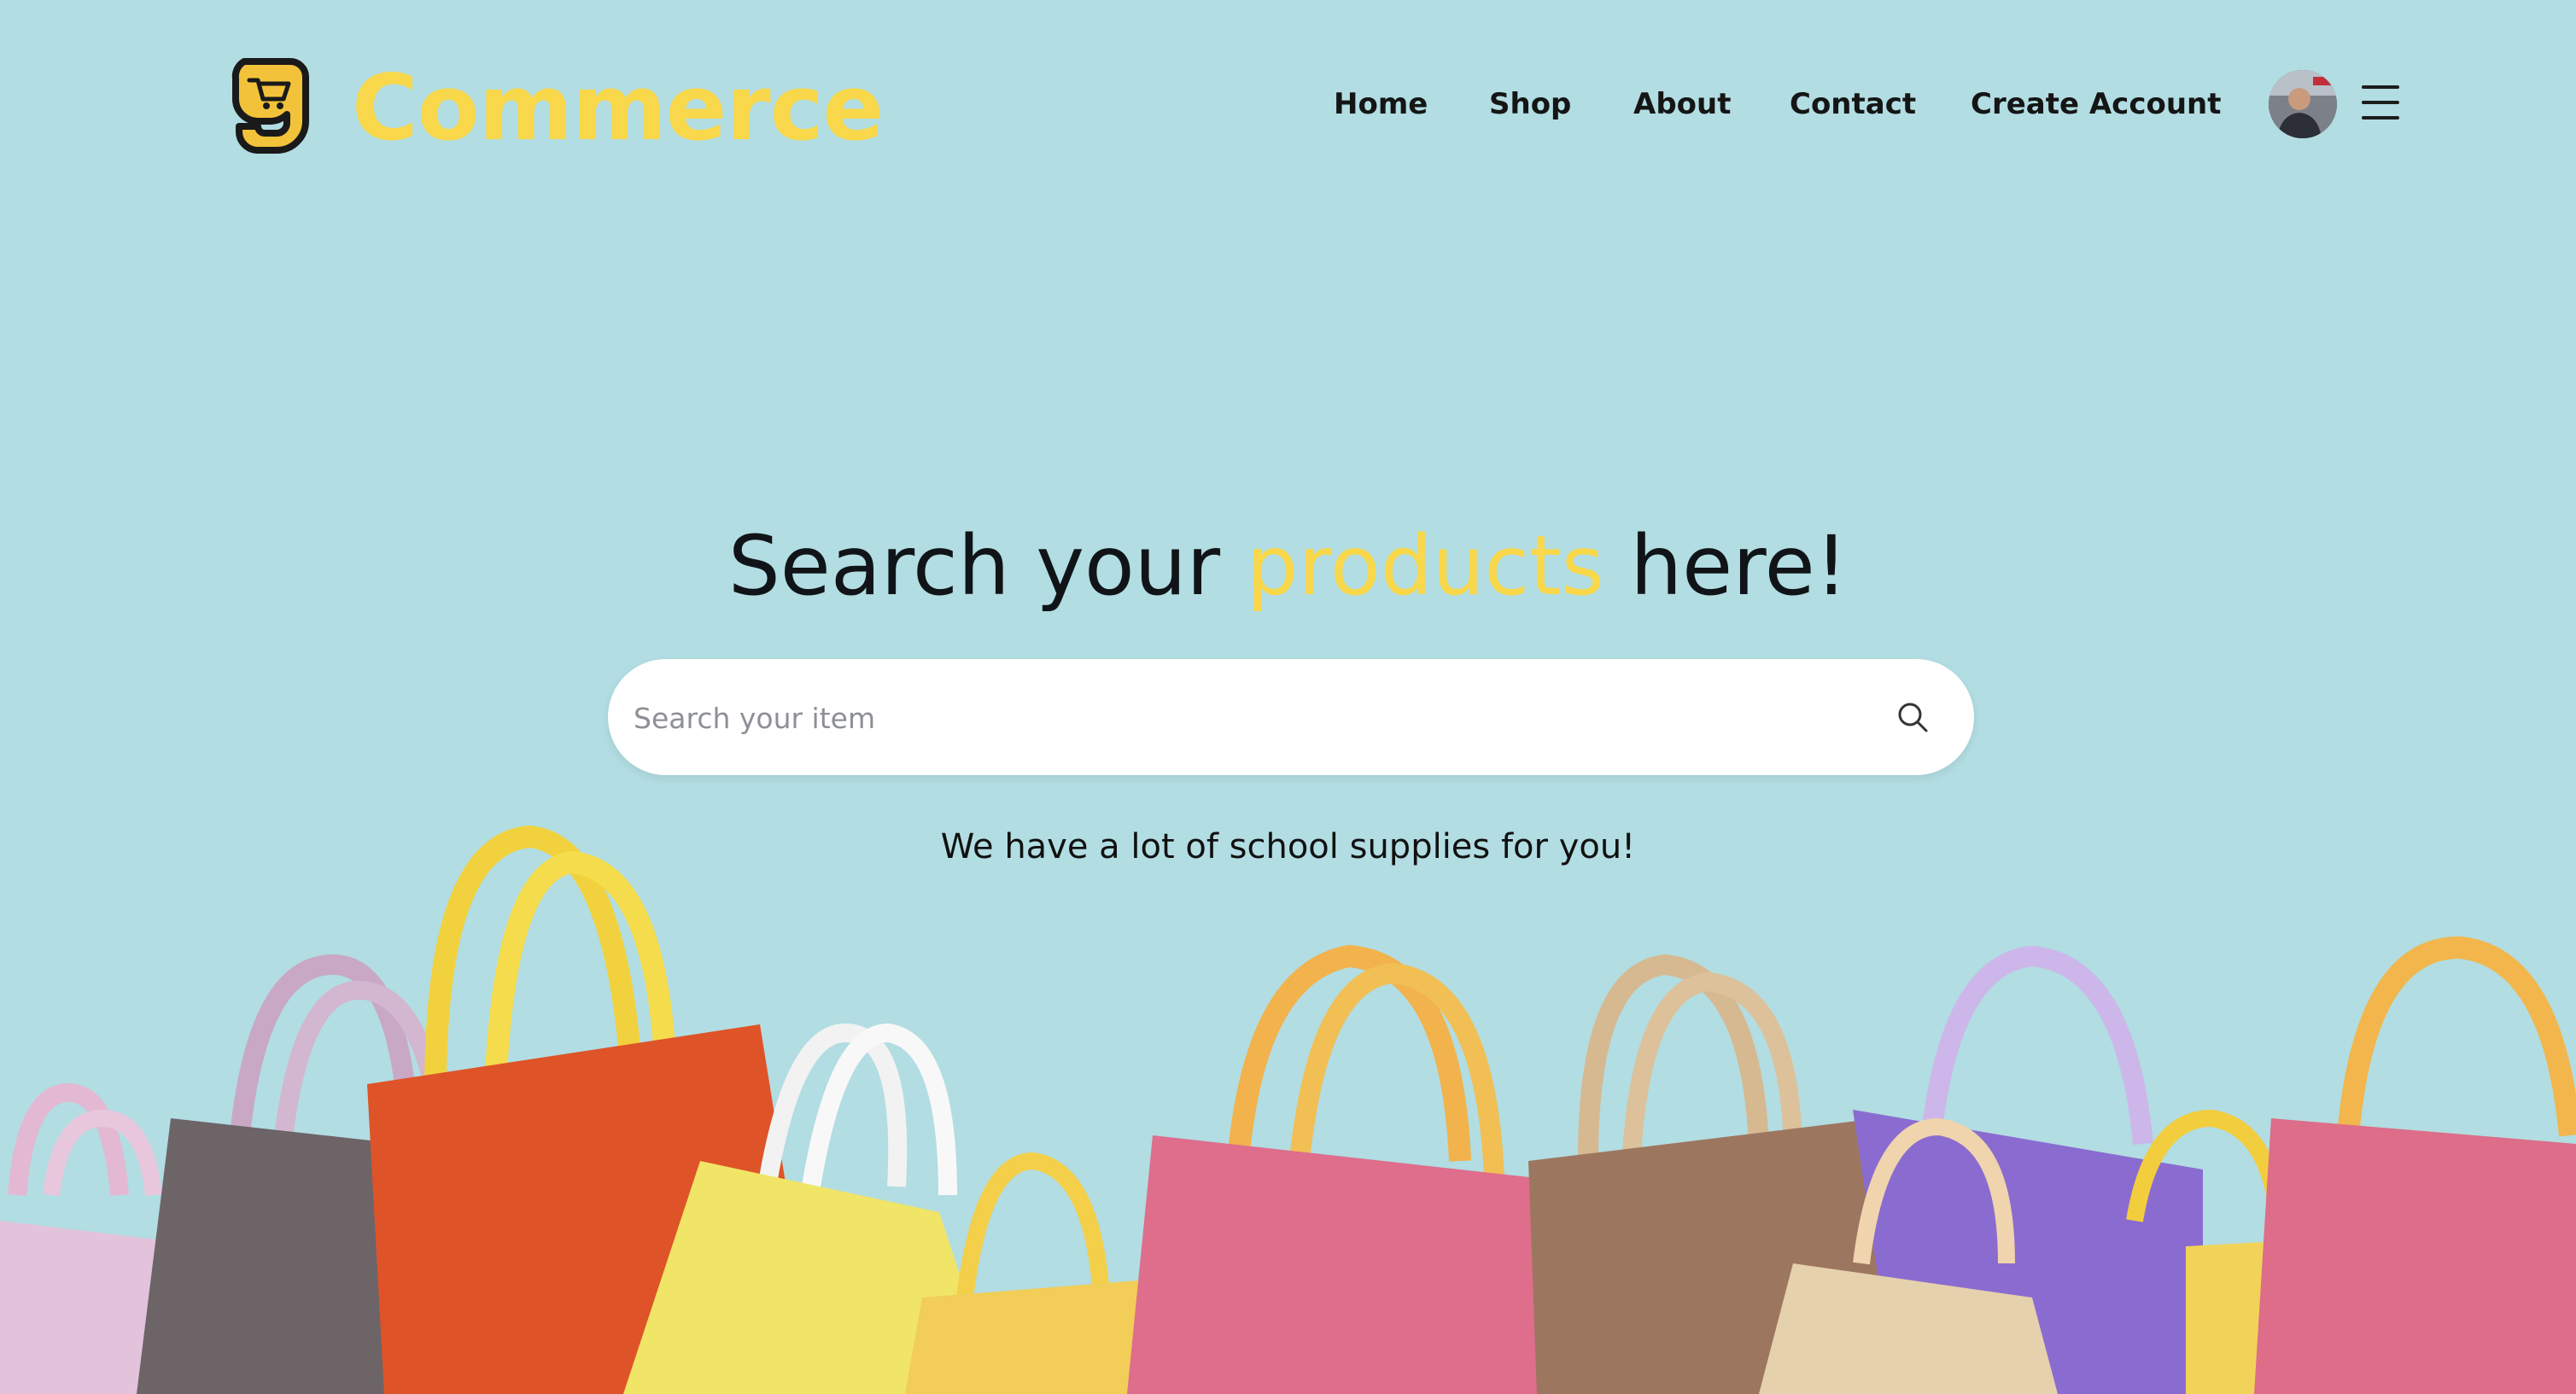 The width and height of the screenshot is (2576, 1394). I want to click on search-bar, so click(1291, 717).